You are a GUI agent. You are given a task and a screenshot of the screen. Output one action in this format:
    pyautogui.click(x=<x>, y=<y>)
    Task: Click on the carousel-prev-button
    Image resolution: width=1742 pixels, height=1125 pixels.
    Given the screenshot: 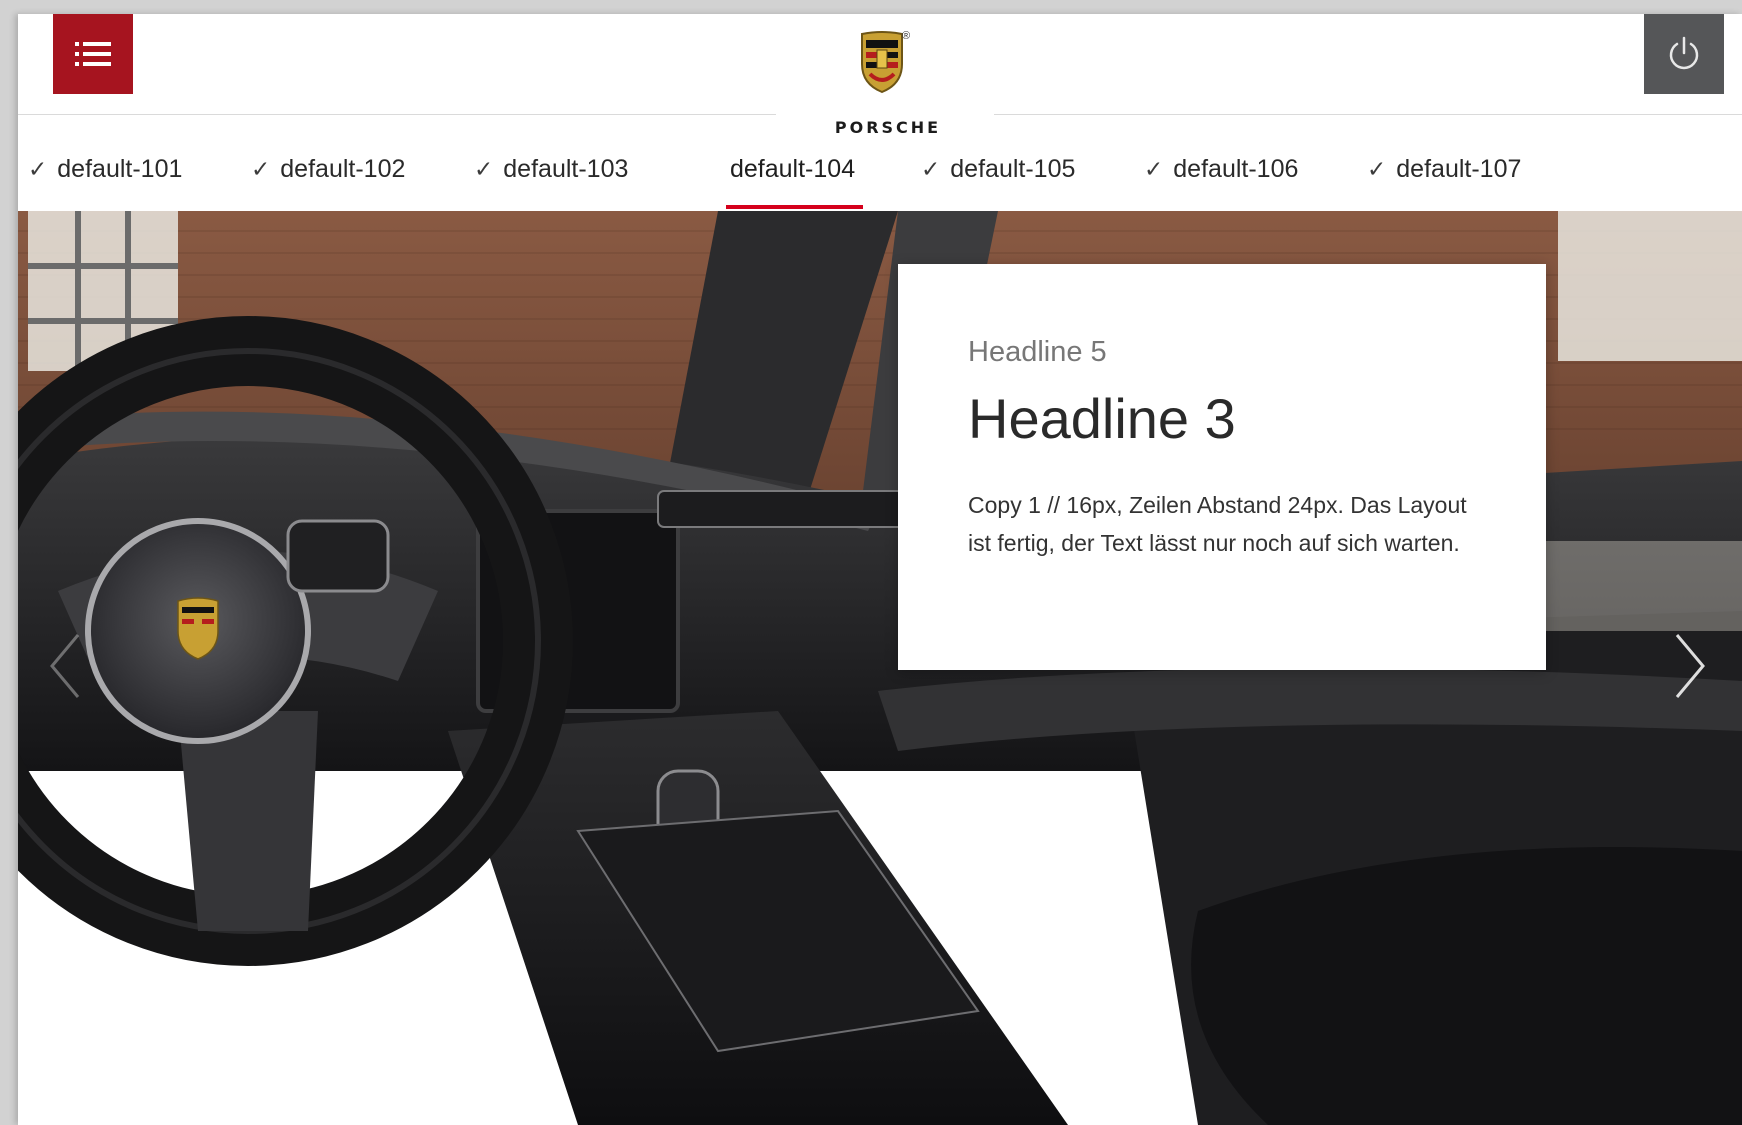 What is the action you would take?
    pyautogui.click(x=73, y=681)
    